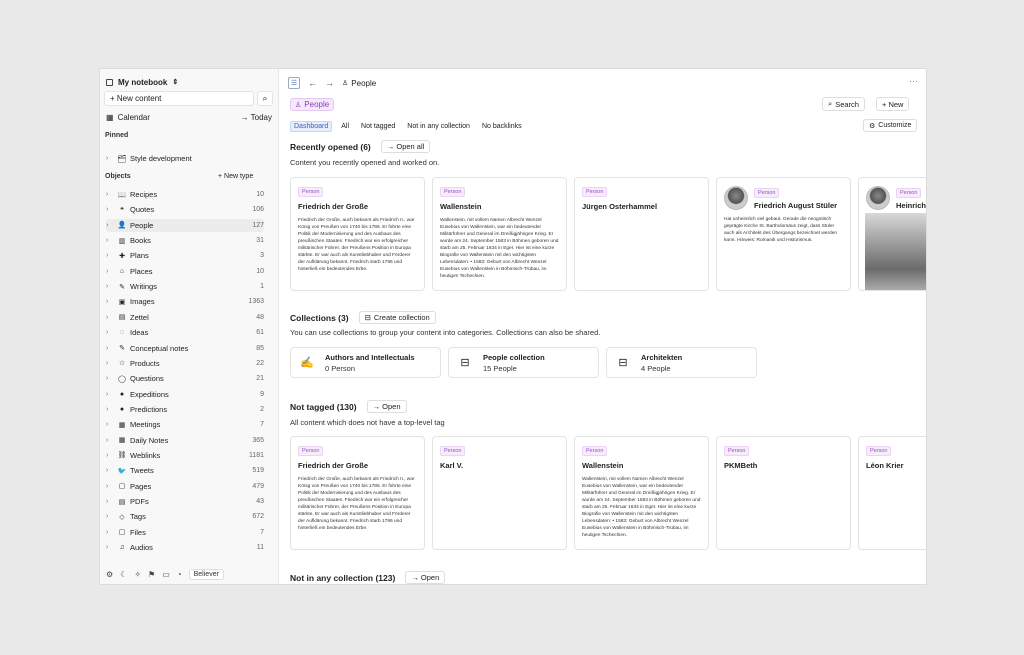  I want to click on people-type-tag: ♙ People, so click(312, 104).